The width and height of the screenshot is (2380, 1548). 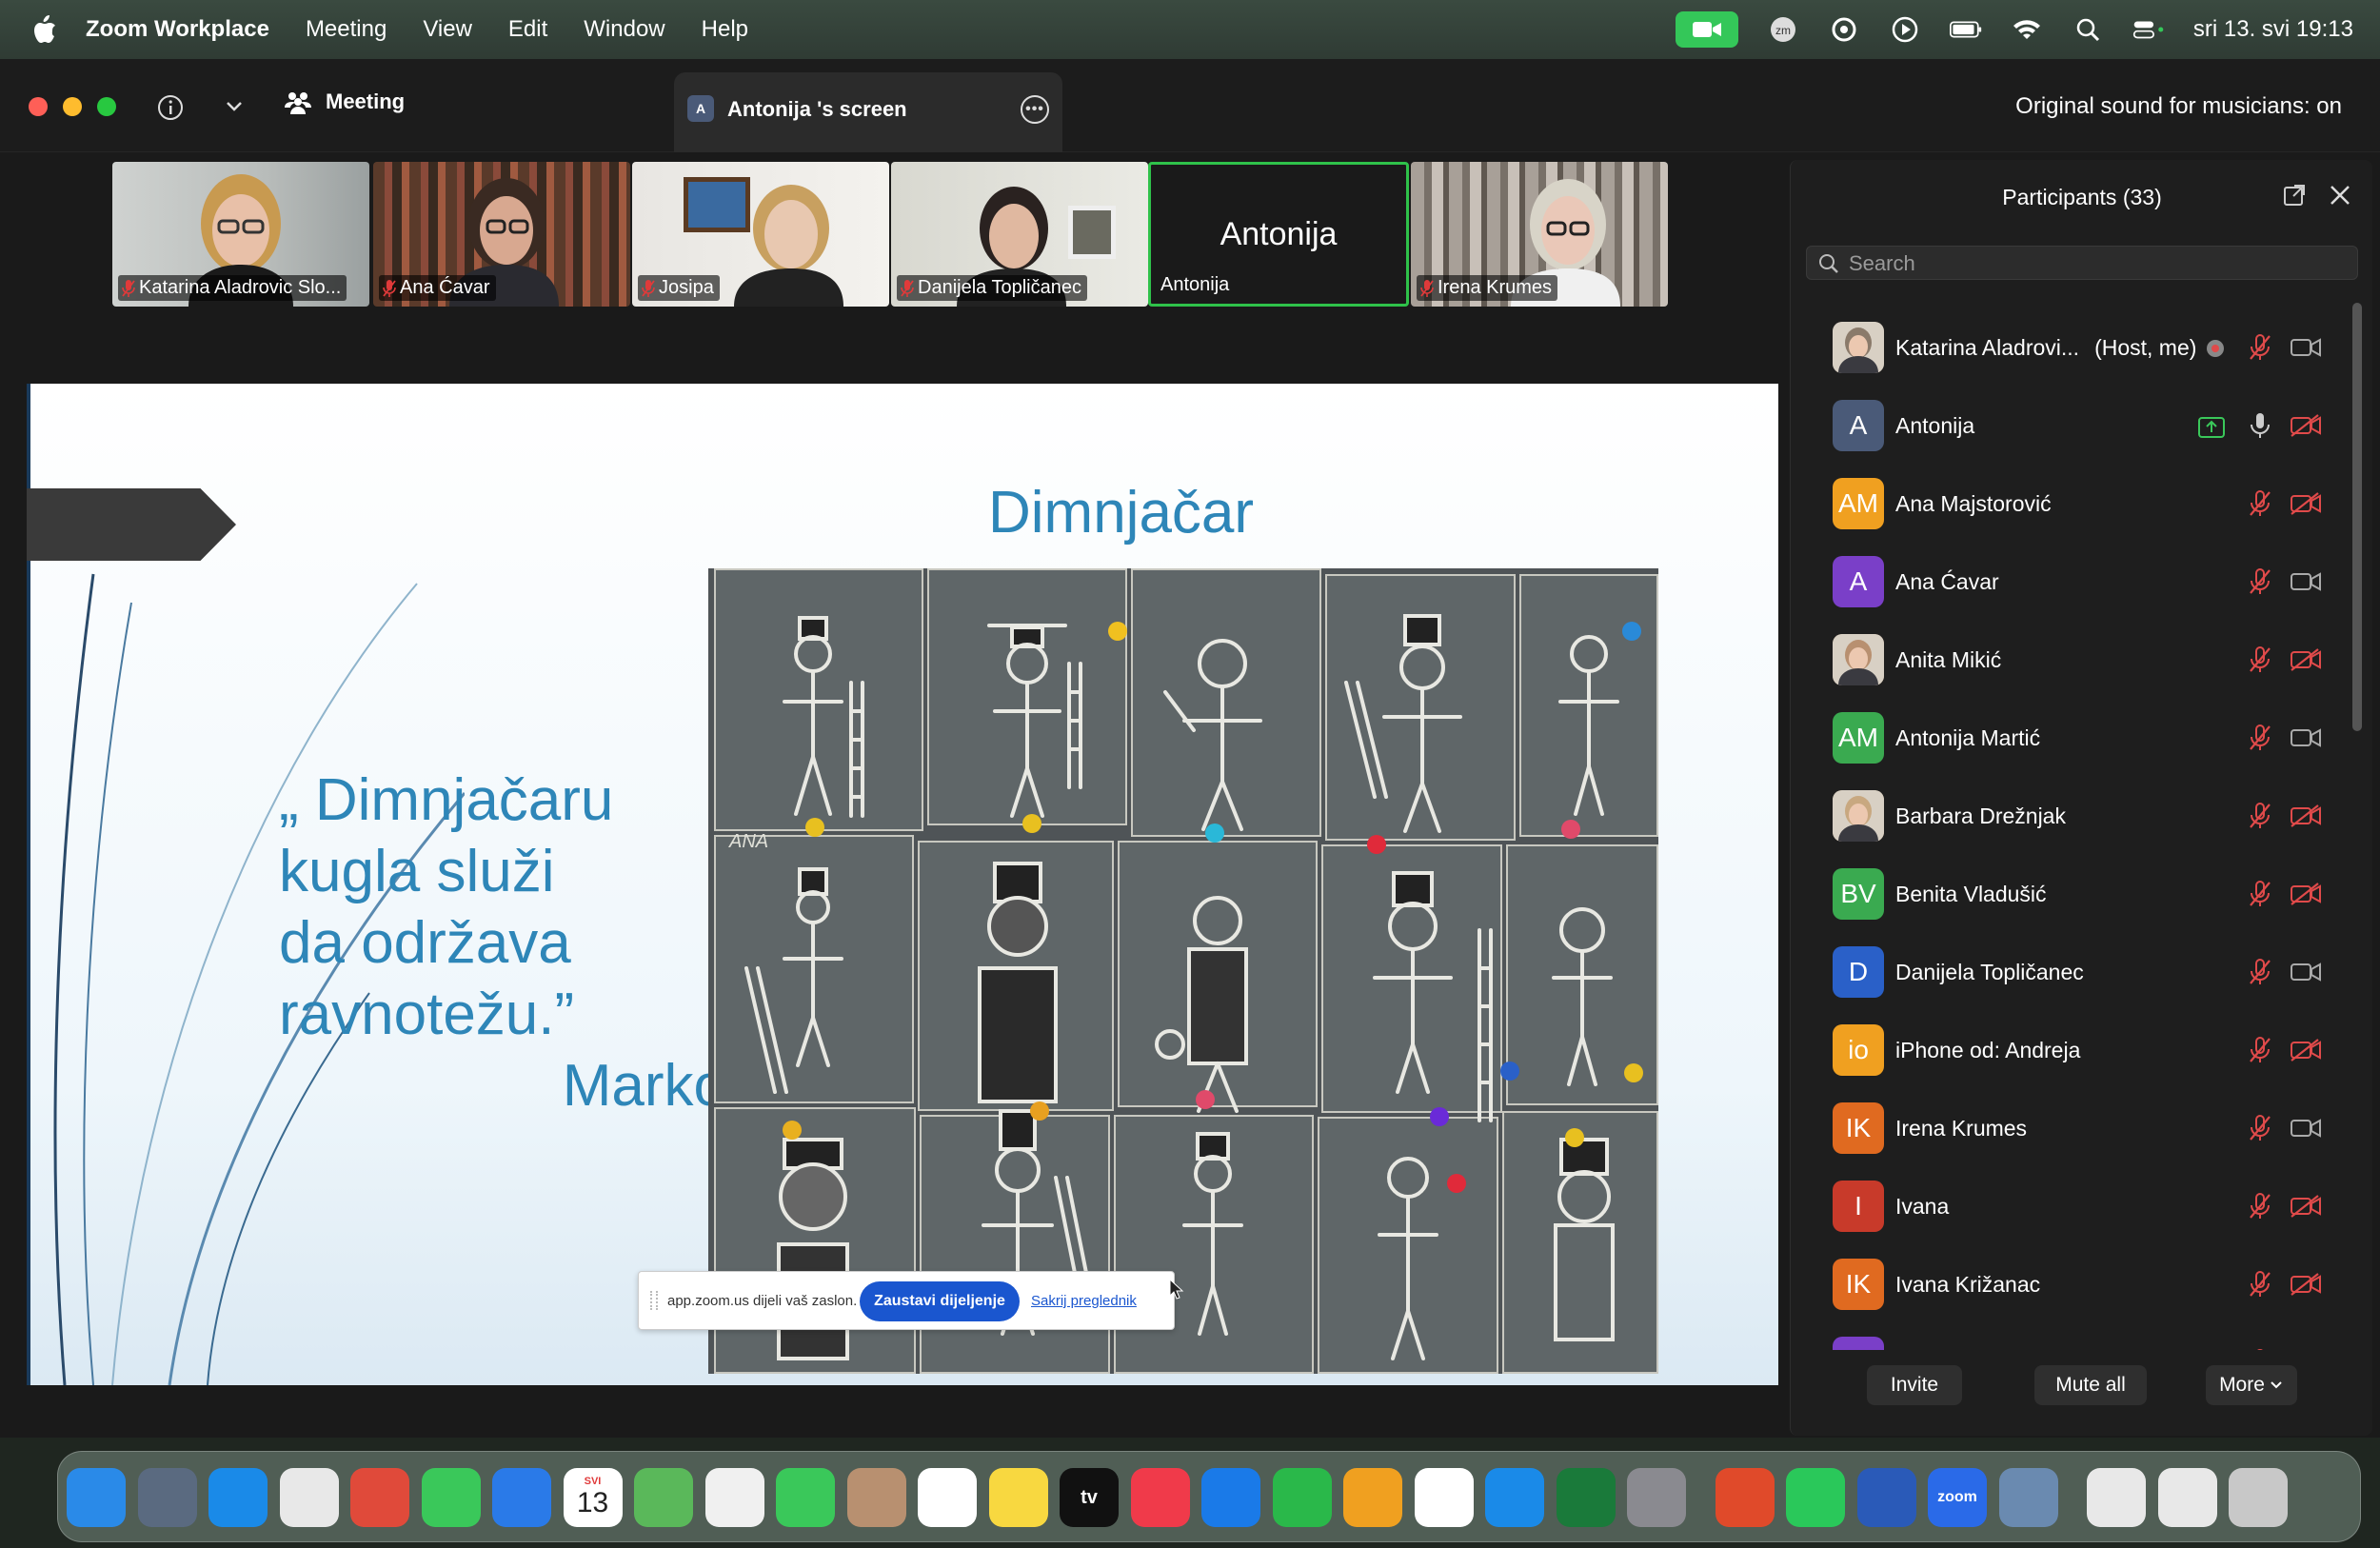 What do you see at coordinates (1957, 1497) in the screenshot?
I see `dock-zoom-icon: zoom` at bounding box center [1957, 1497].